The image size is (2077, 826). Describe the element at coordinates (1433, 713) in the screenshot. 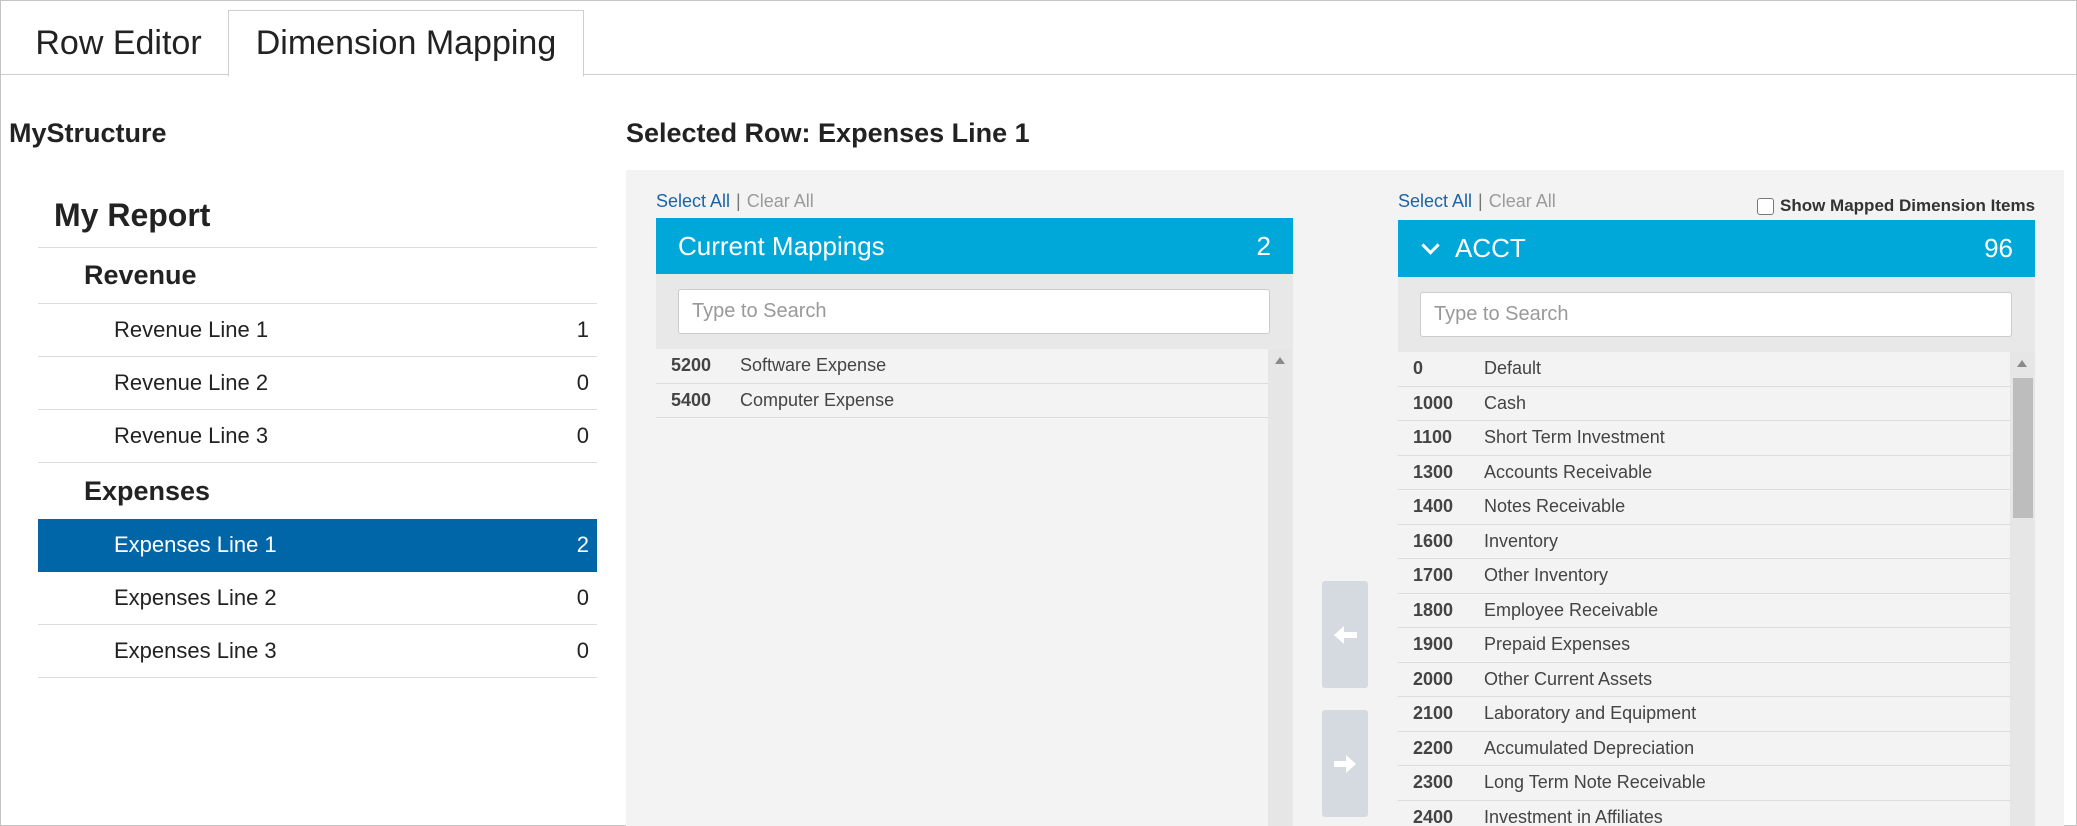

I see `item-code: 2100` at that location.